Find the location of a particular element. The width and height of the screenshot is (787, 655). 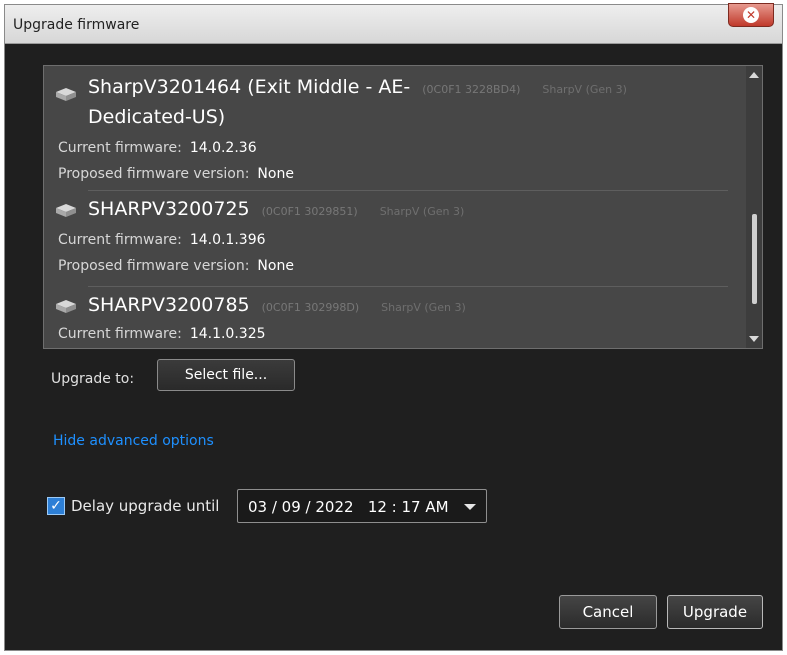

device-name-line2: Dedicated-US) is located at coordinates (157, 117).